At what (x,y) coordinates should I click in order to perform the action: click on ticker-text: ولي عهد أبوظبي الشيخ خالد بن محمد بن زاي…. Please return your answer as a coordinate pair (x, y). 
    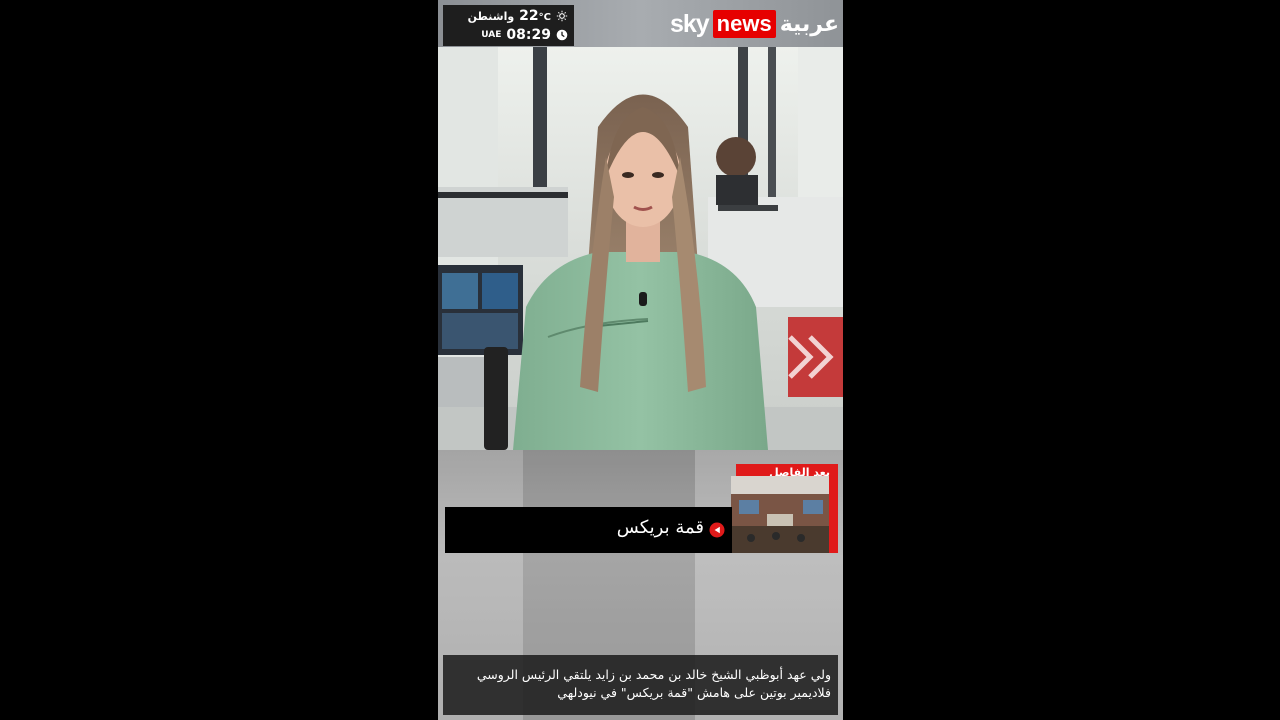
    Looking at the image, I should click on (653, 683).